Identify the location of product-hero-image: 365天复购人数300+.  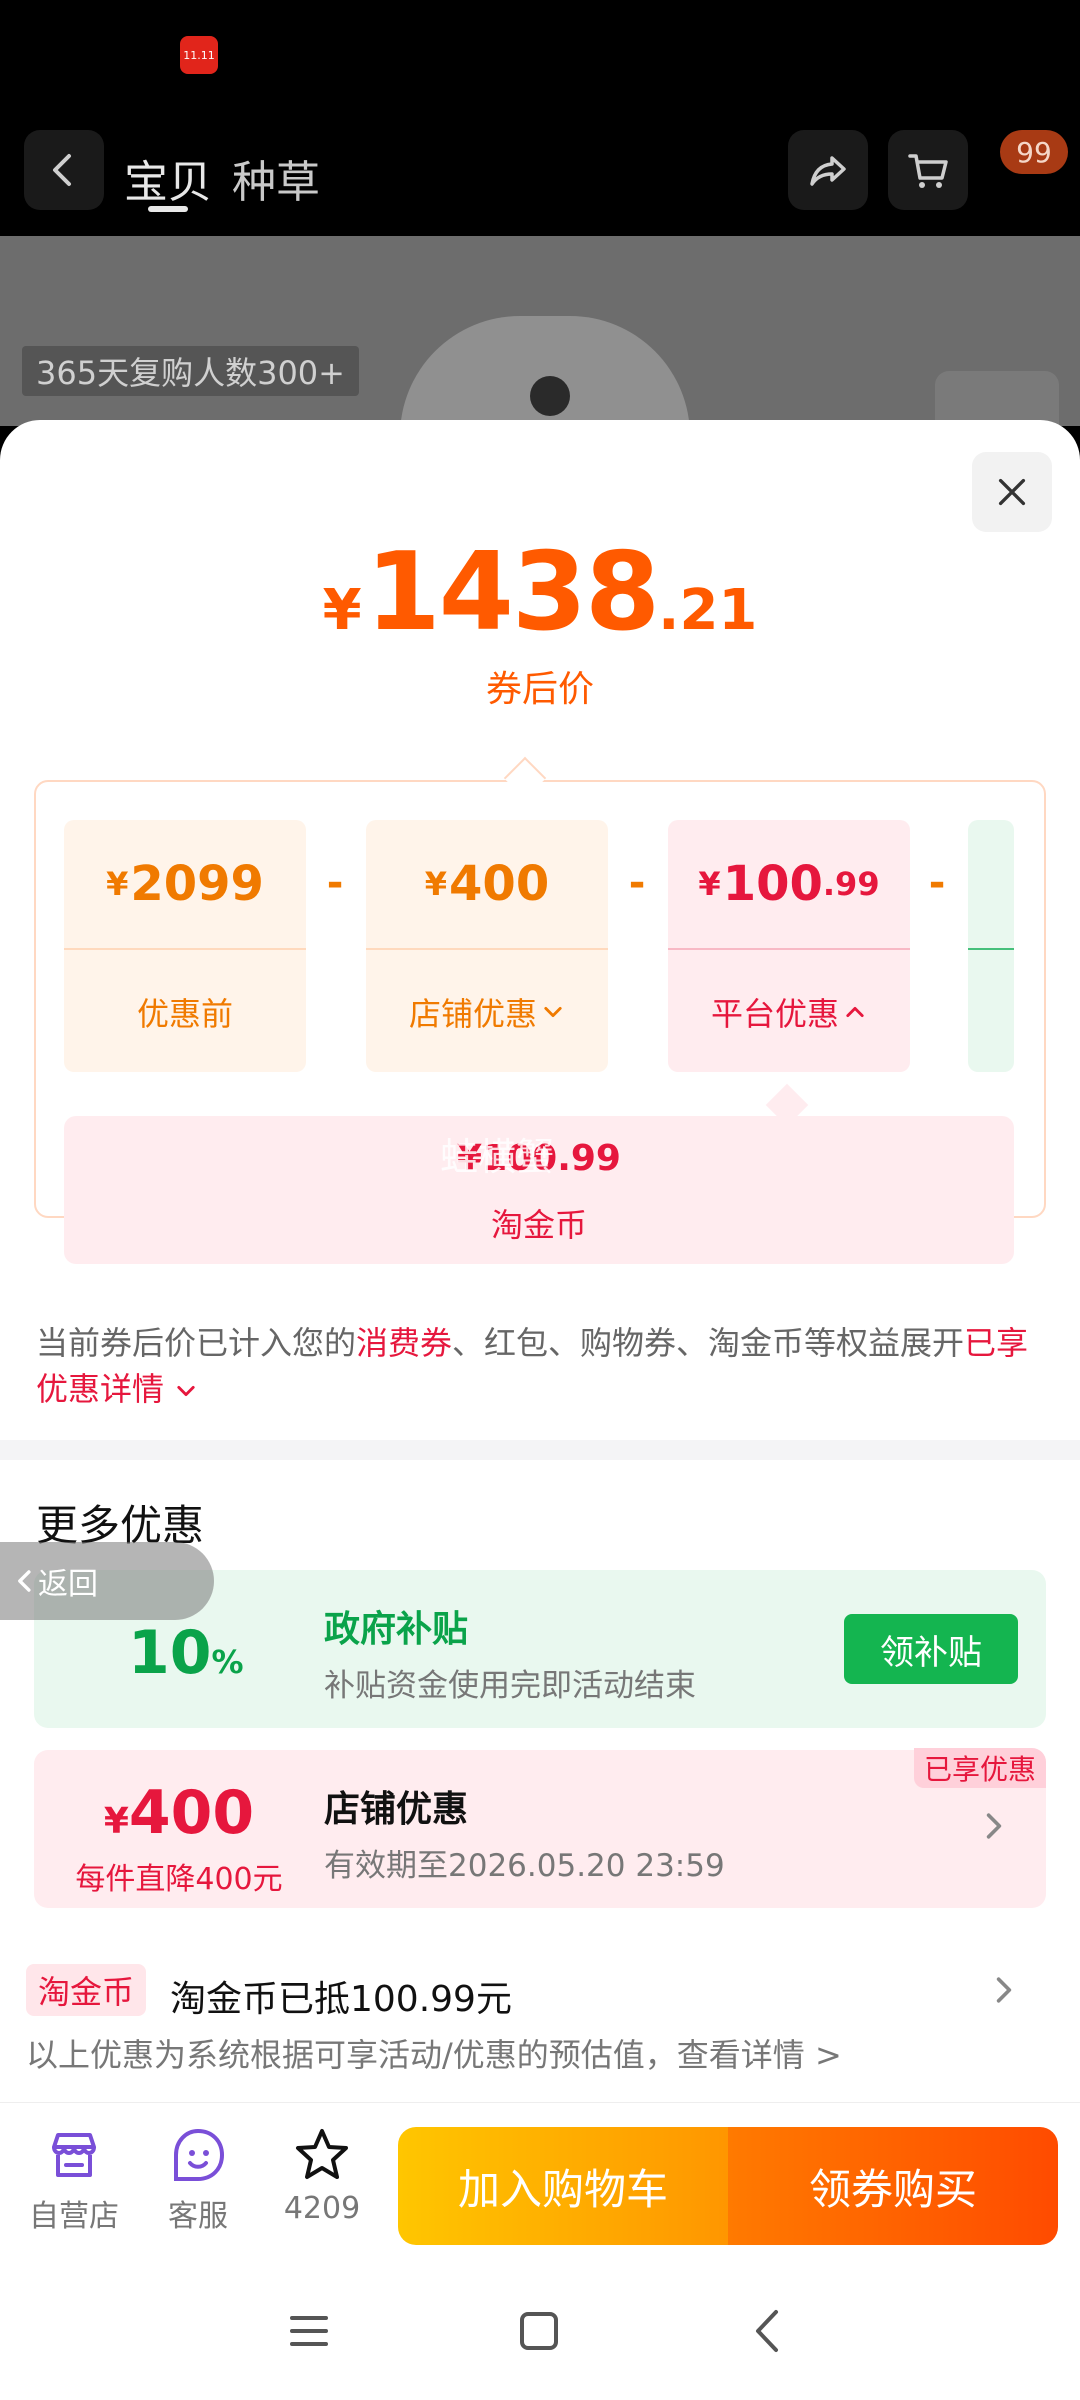
(540, 331).